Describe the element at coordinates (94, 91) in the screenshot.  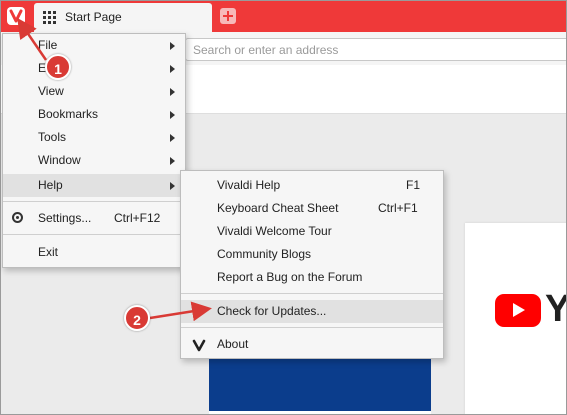
I see `menu-item-view: View` at that location.